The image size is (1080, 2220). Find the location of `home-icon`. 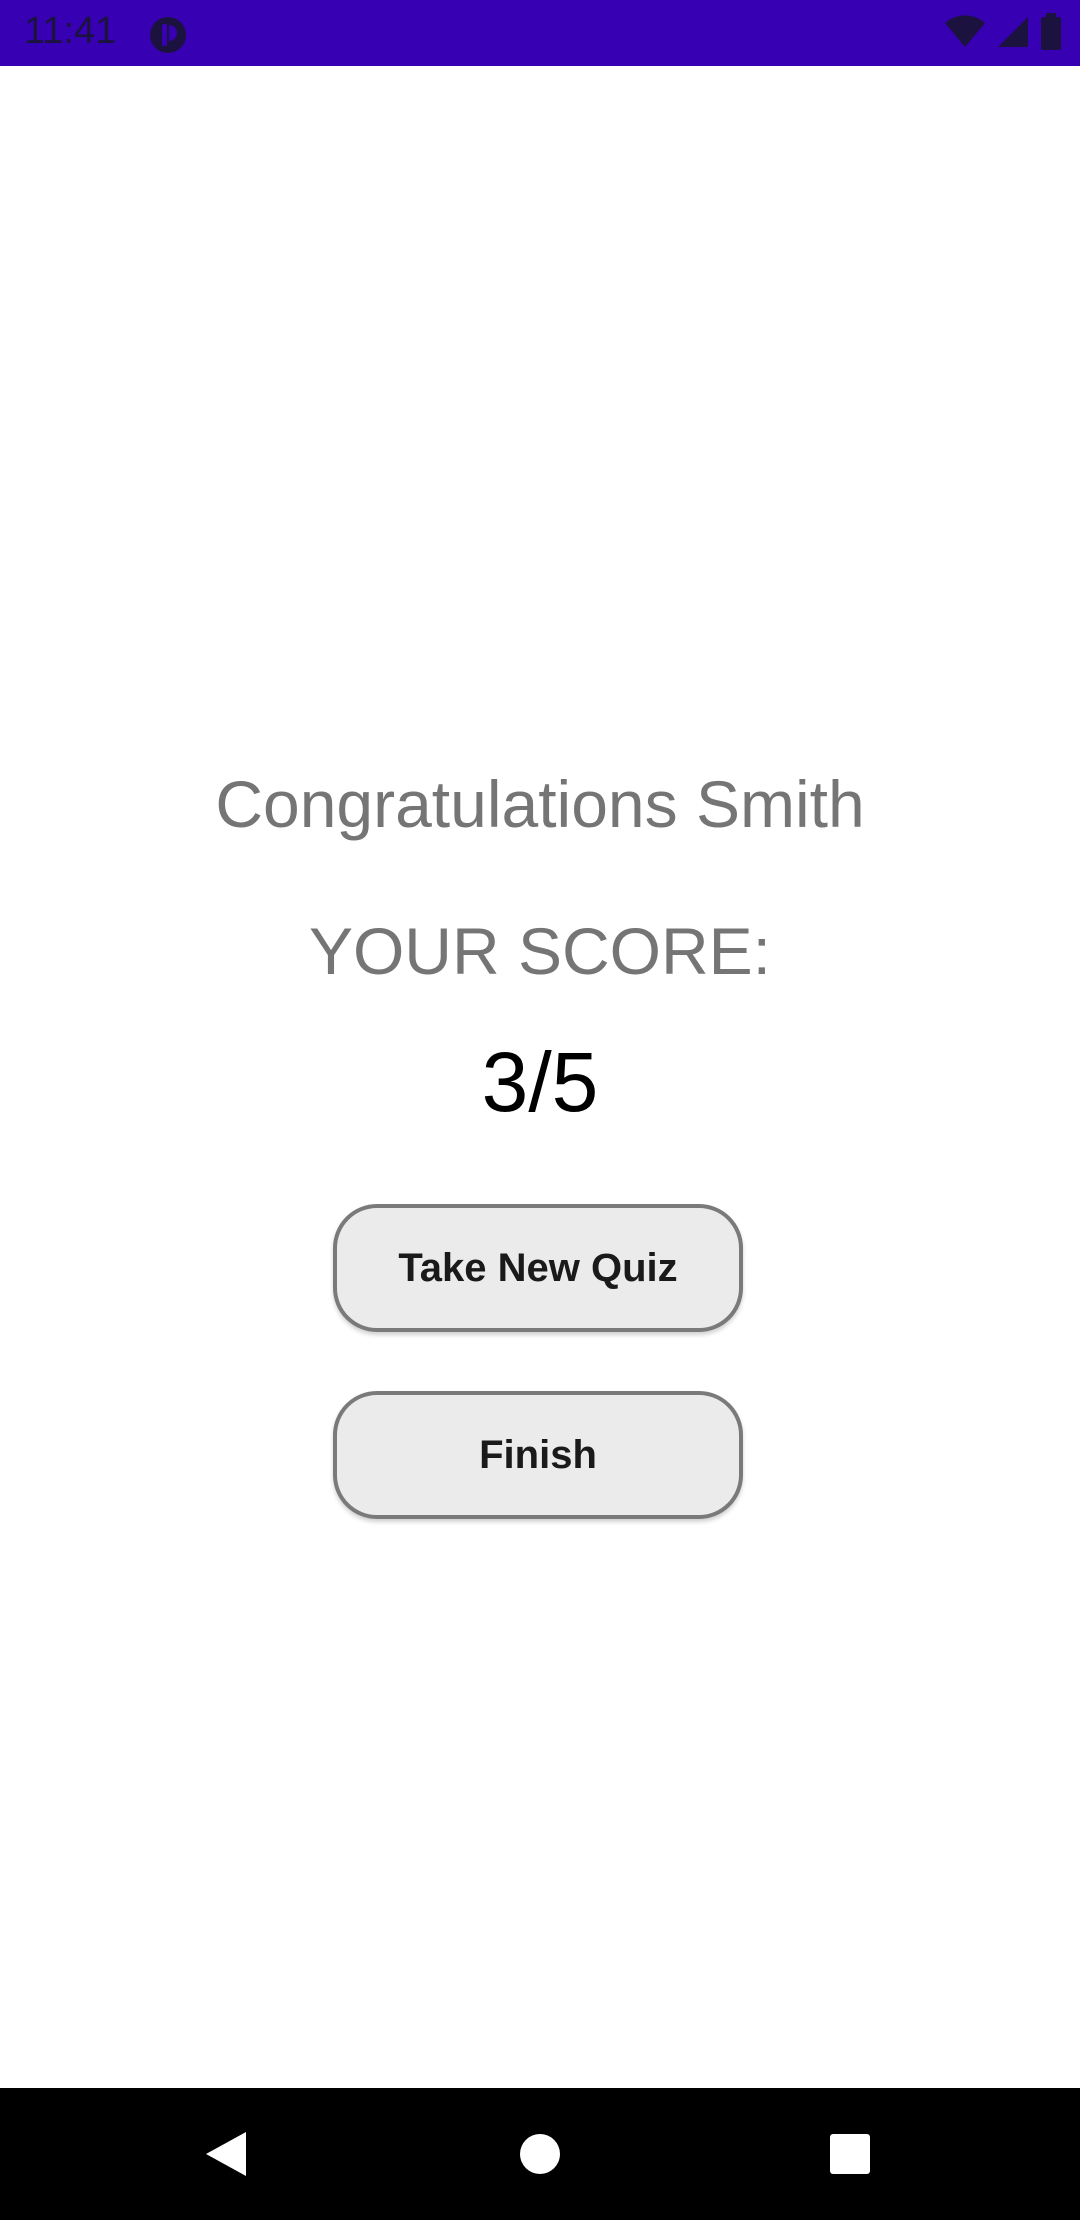

home-icon is located at coordinates (540, 2154).